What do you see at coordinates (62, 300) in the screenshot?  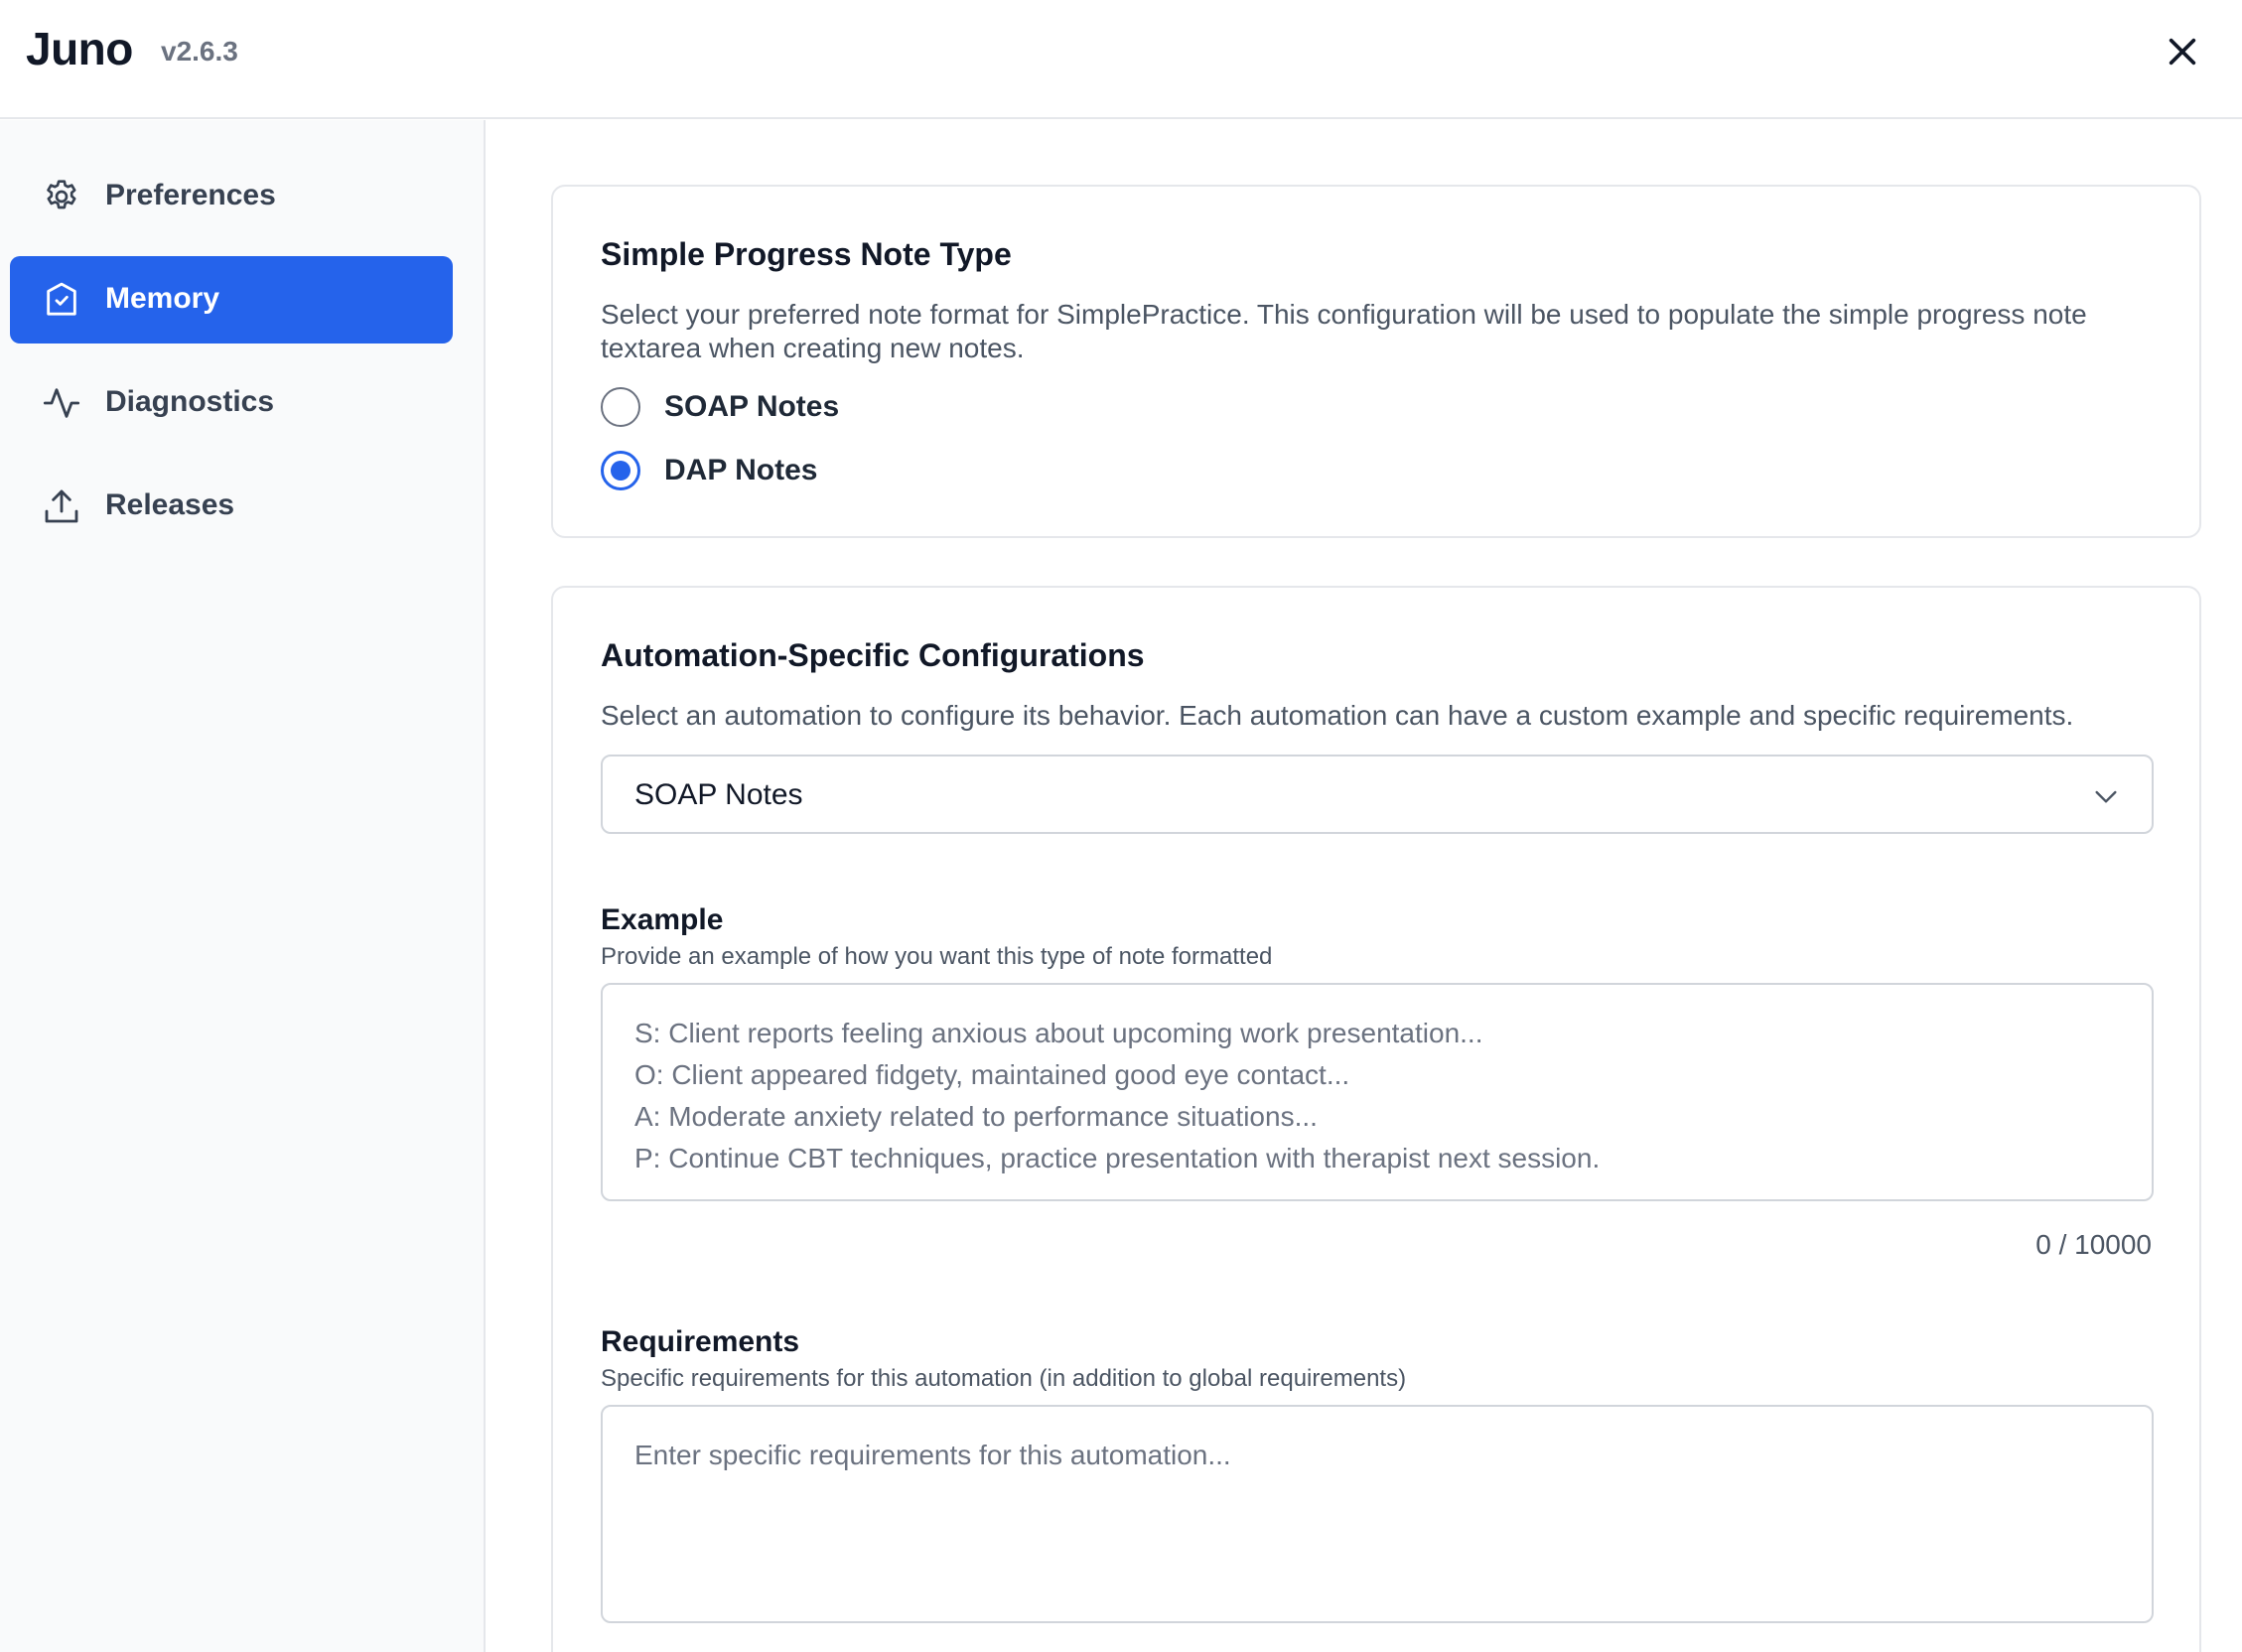 I see `shield-check-icon` at bounding box center [62, 300].